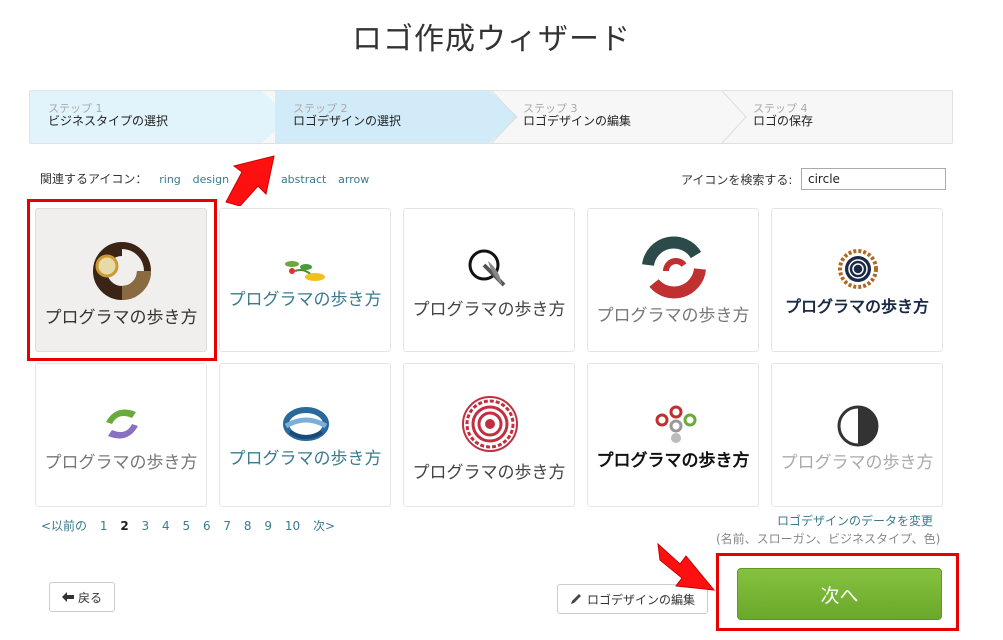  What do you see at coordinates (855, 520) in the screenshot?
I see `change-logo-data-link: ロゴデザインのデータを変更` at bounding box center [855, 520].